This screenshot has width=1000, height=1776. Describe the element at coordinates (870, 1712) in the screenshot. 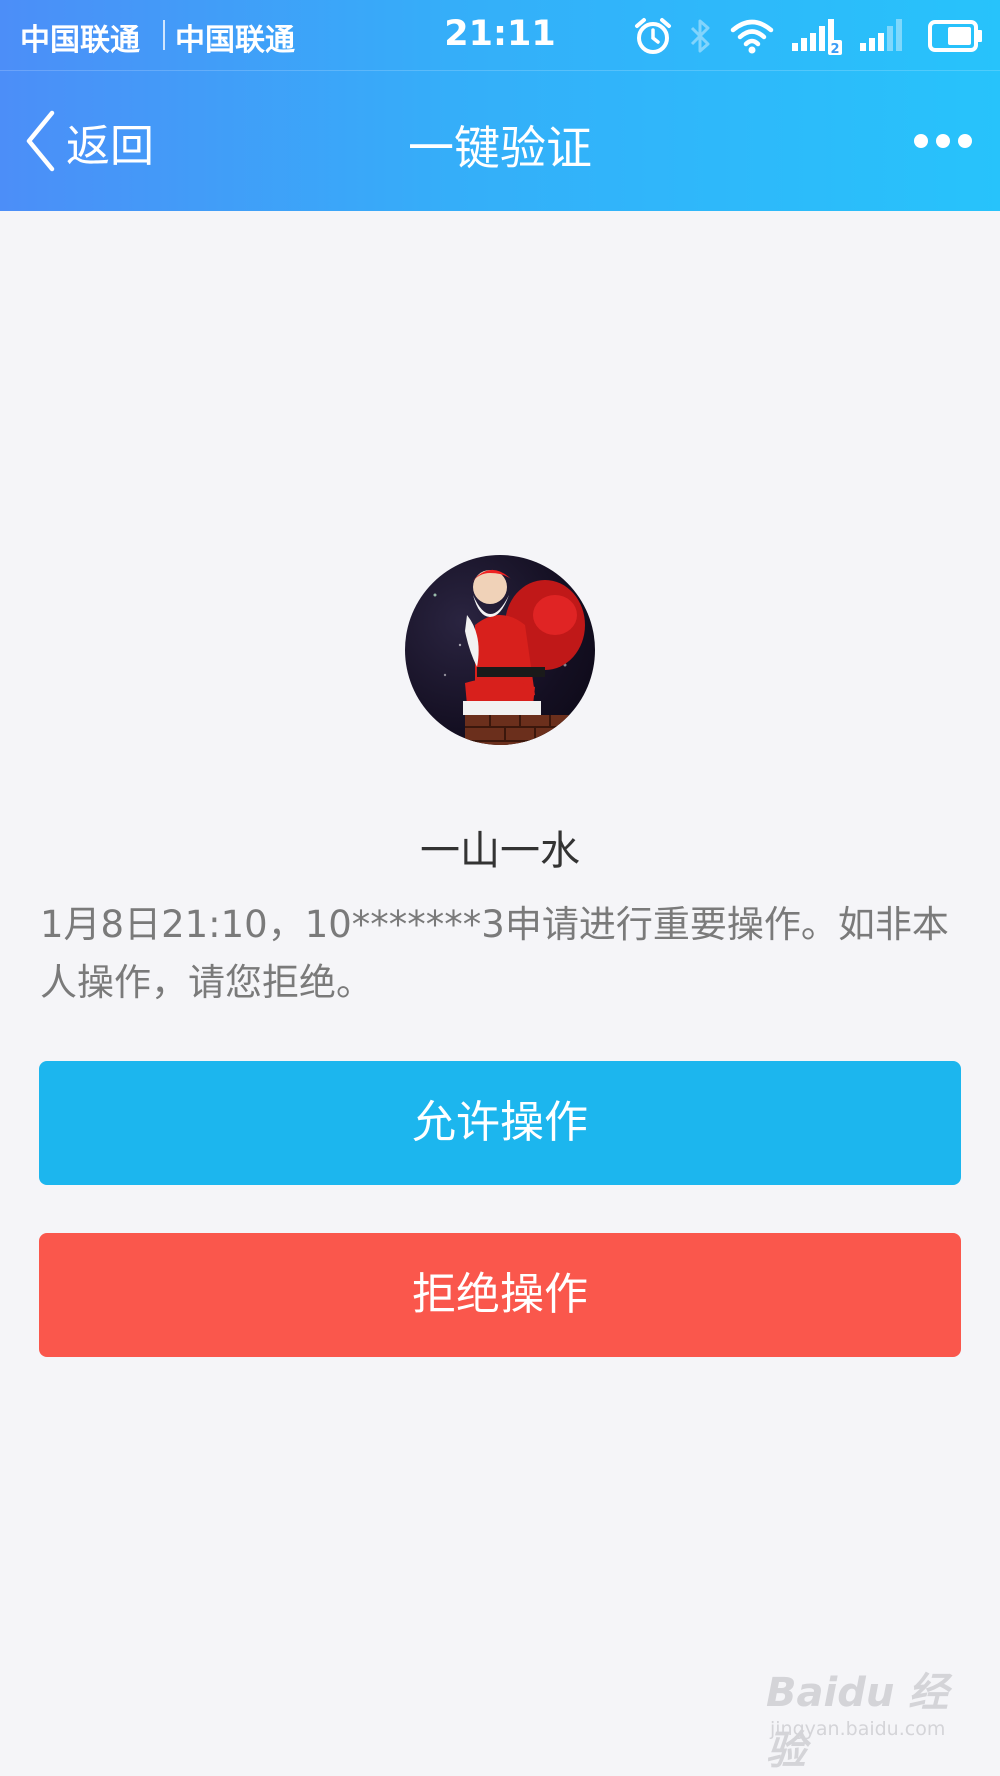

I see `watermark: Baidu 经验 jingyan.baidu.com` at that location.